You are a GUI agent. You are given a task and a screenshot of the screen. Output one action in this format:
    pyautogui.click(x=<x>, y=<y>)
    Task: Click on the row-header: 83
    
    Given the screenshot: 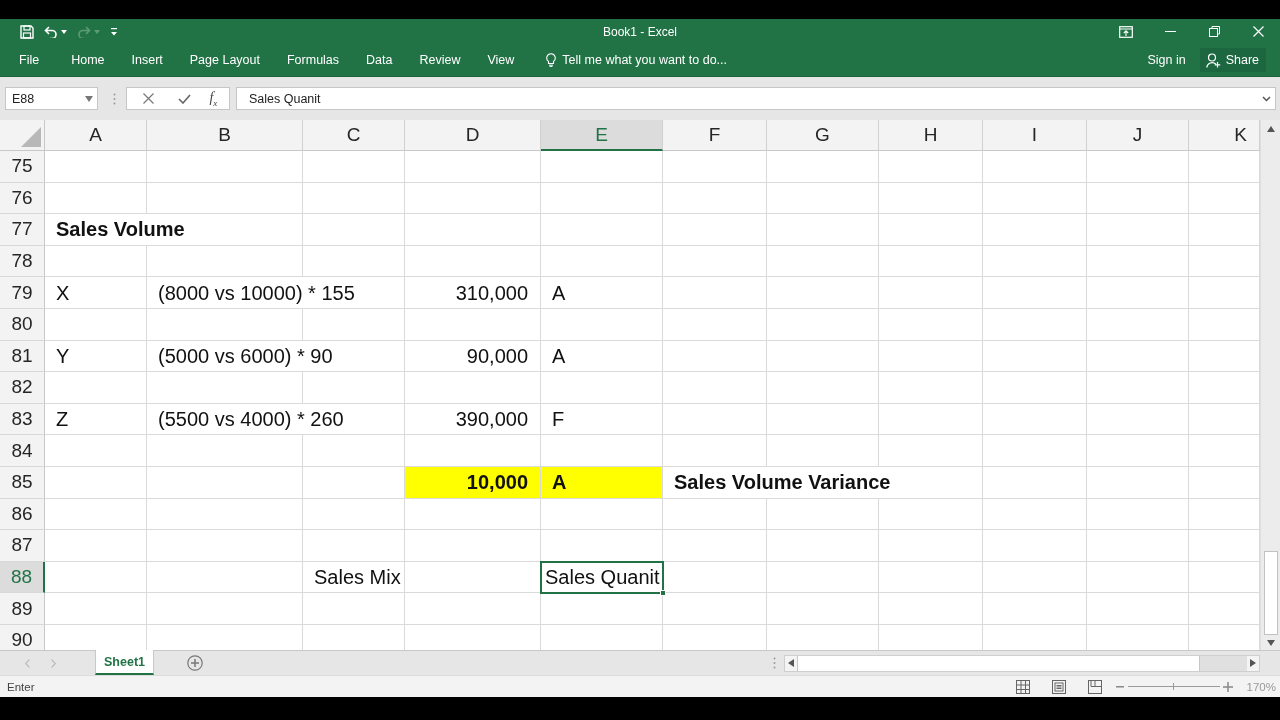 What is the action you would take?
    pyautogui.click(x=22, y=419)
    